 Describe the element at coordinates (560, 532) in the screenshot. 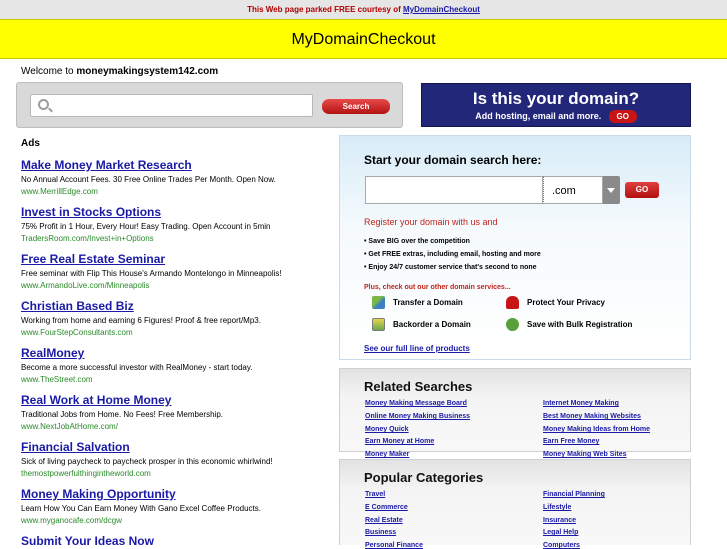

I see `category-link: Legal Help` at that location.